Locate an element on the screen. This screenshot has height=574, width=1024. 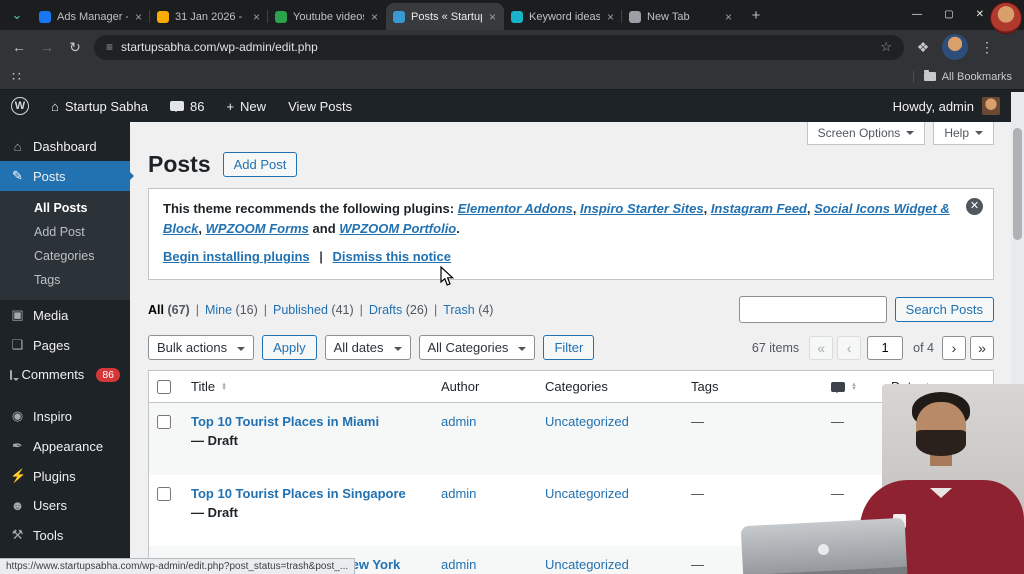
post-title-link: Top 10 Tourist Places in Miami is located at coordinates (285, 421).